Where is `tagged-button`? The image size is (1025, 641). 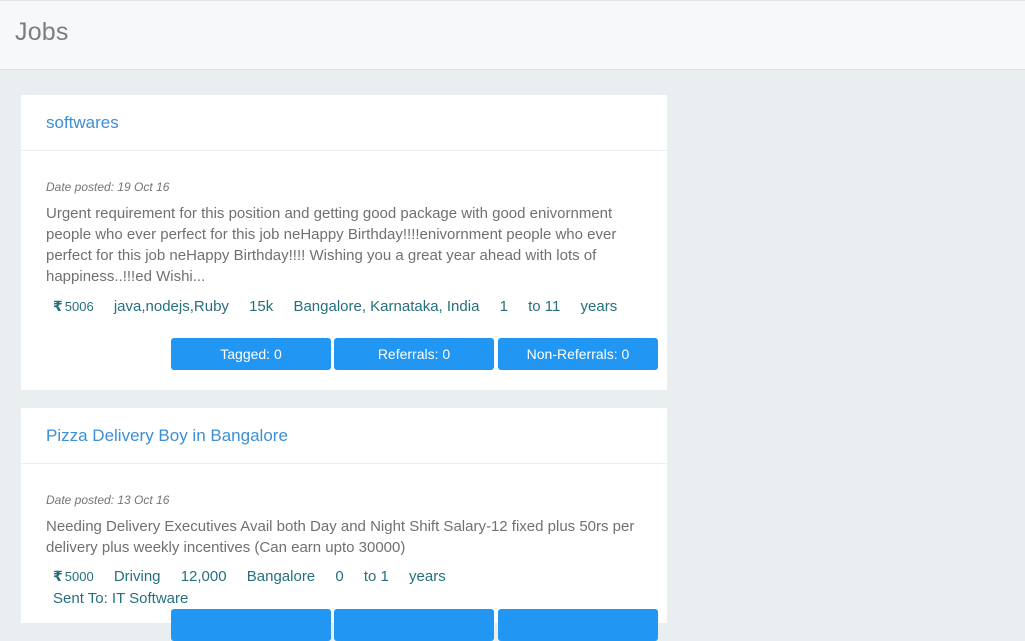
tagged-button is located at coordinates (251, 625).